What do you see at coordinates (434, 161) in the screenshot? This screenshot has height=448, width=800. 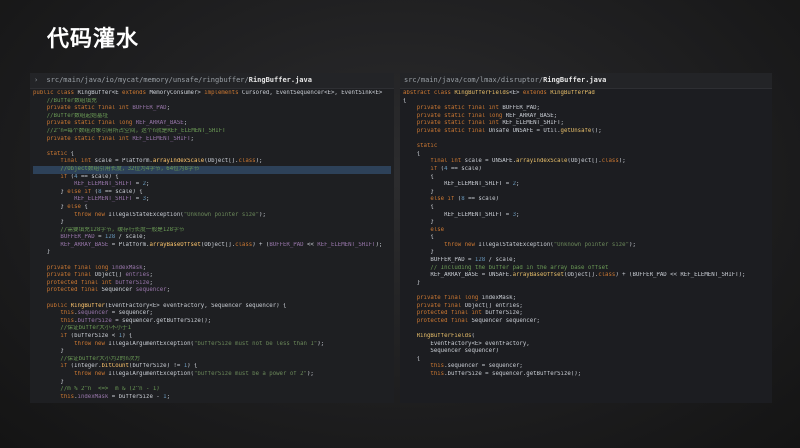 I see `code-token: final int` at bounding box center [434, 161].